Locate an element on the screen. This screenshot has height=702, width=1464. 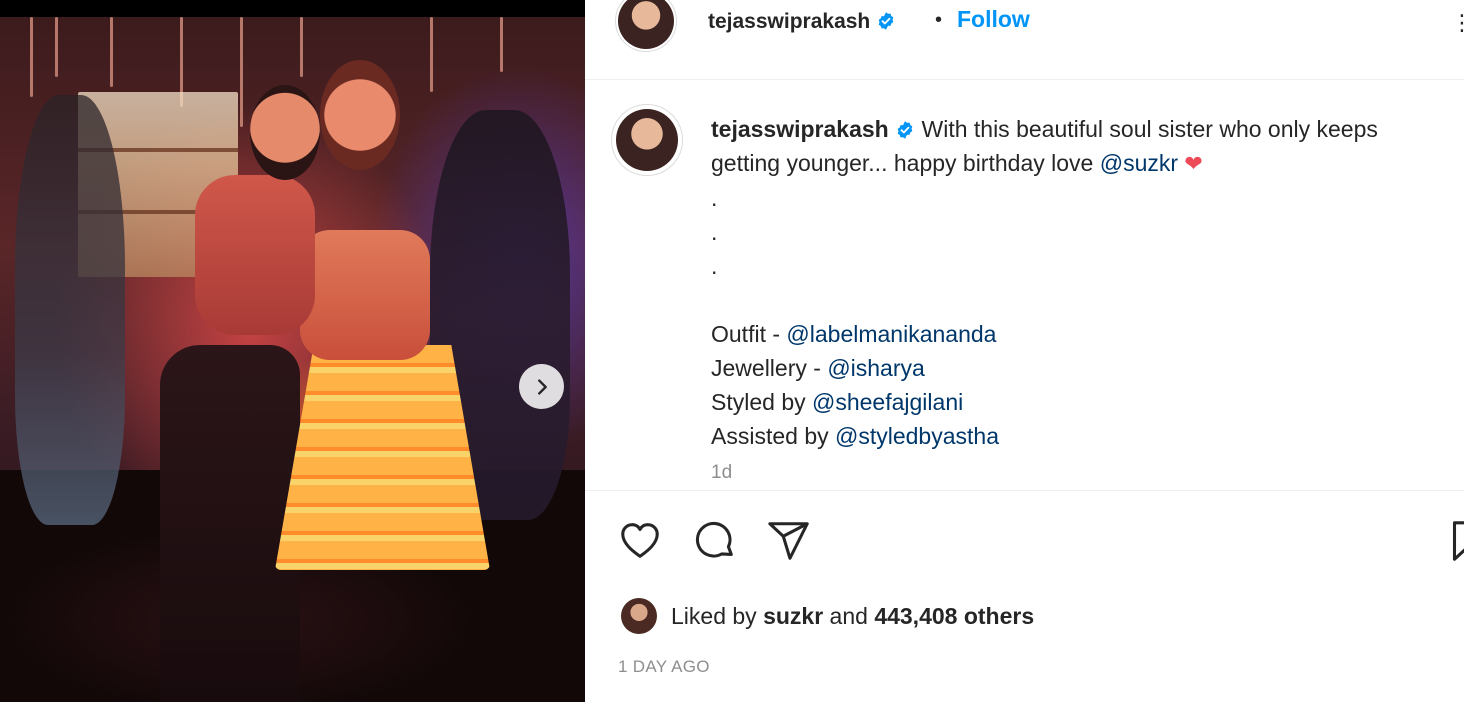
like-button is located at coordinates (640, 541).